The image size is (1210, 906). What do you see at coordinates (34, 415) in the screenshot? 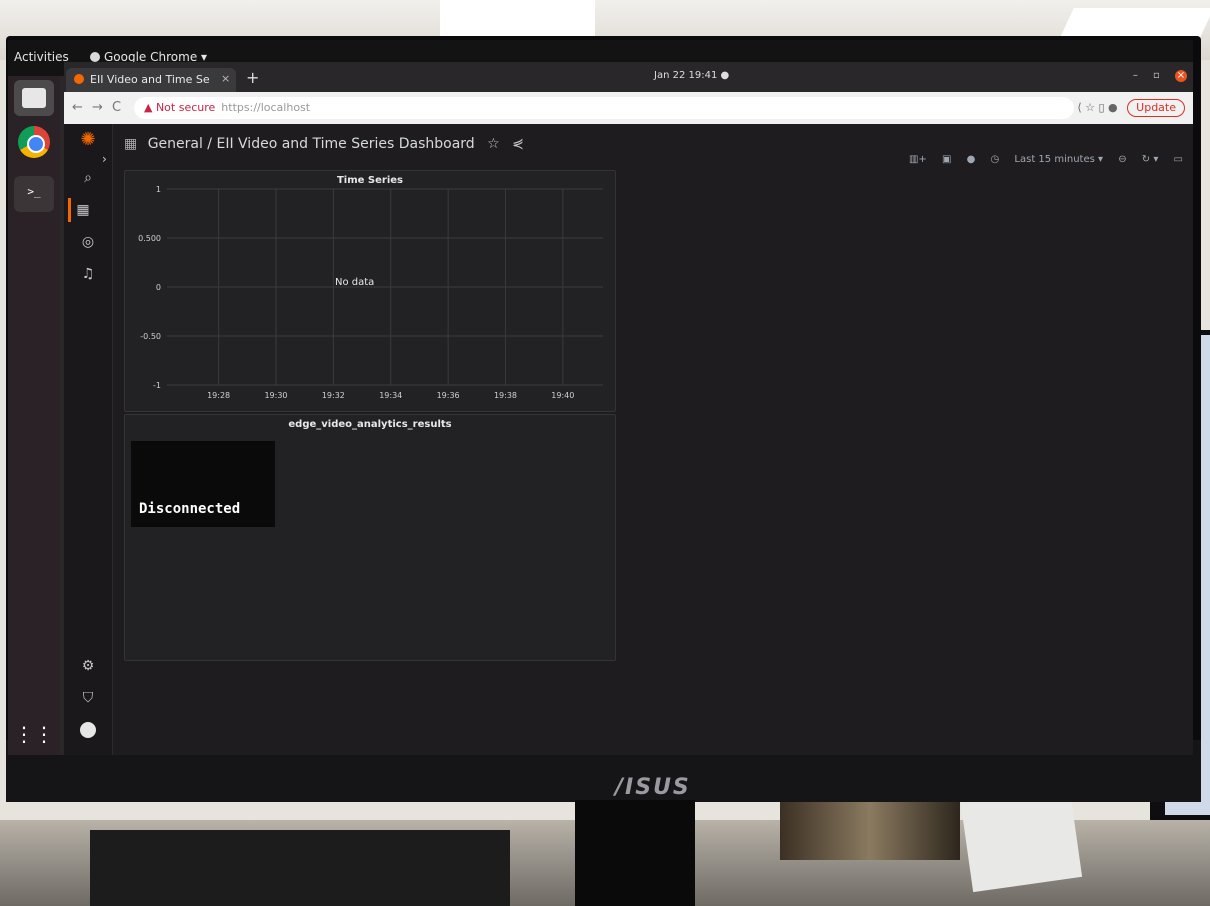
I see `ubuntu-dock: >_ ⋮⋮` at bounding box center [34, 415].